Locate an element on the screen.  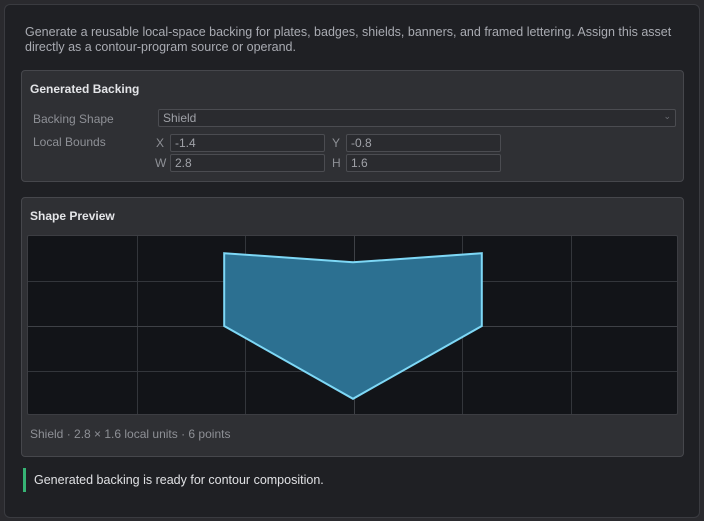
h-field: 1.6 is located at coordinates (423, 163).